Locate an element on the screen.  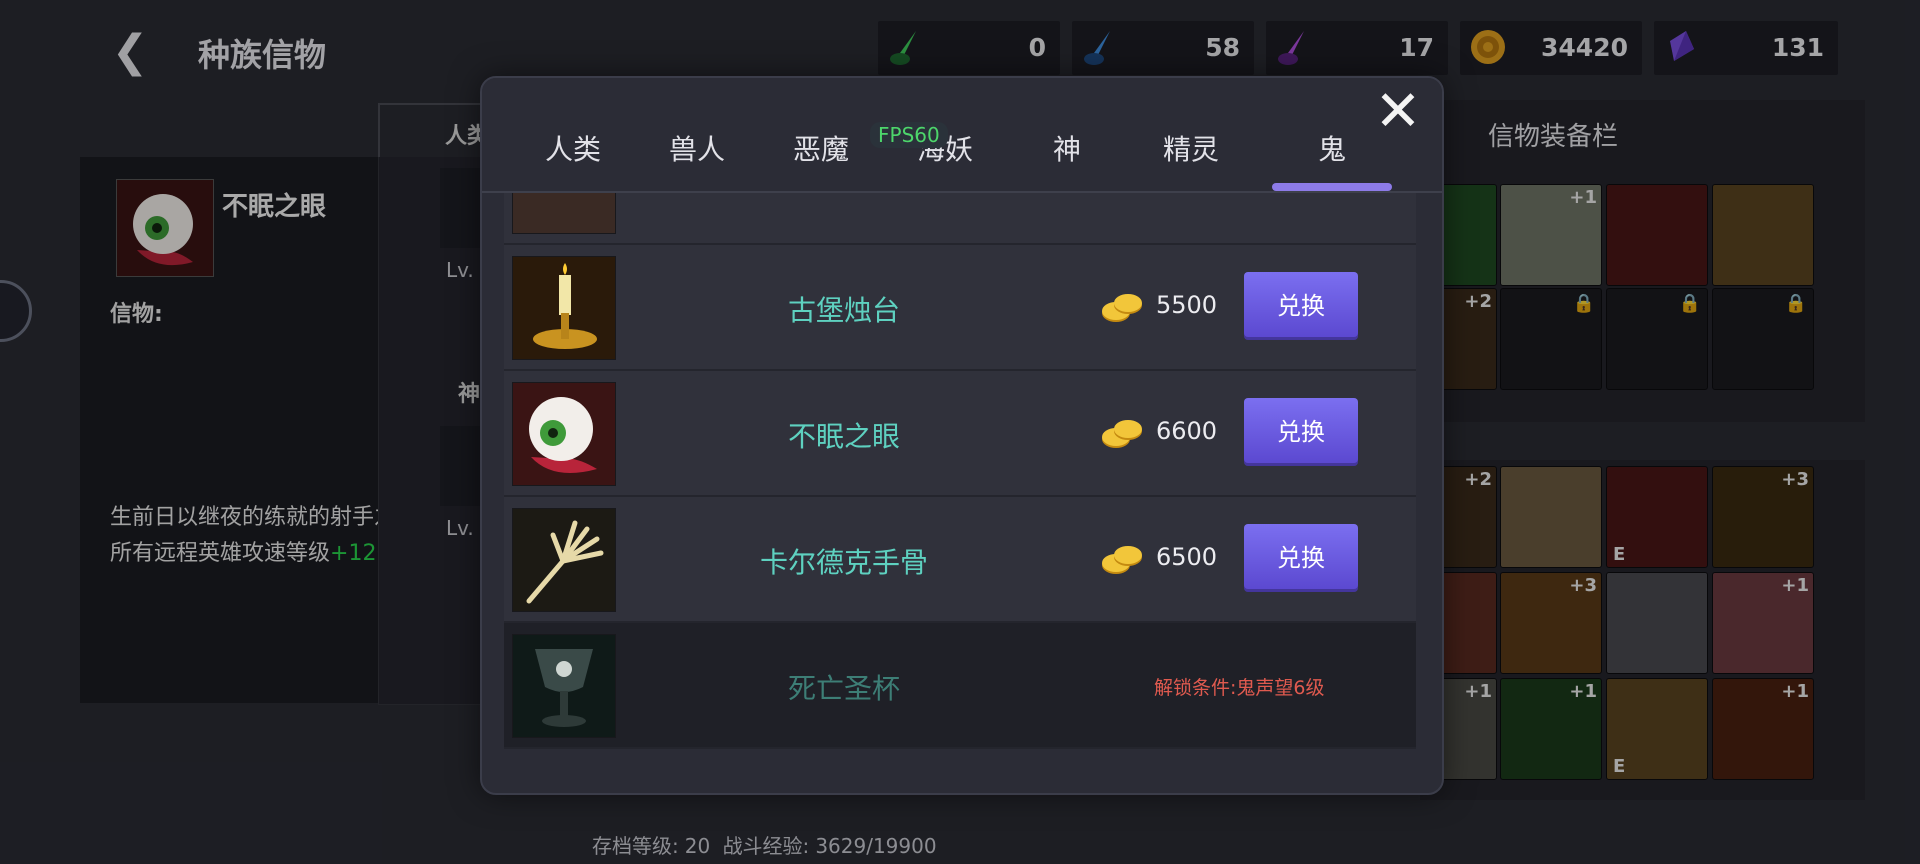
active-tab-indicator is located at coordinates (1332, 187).